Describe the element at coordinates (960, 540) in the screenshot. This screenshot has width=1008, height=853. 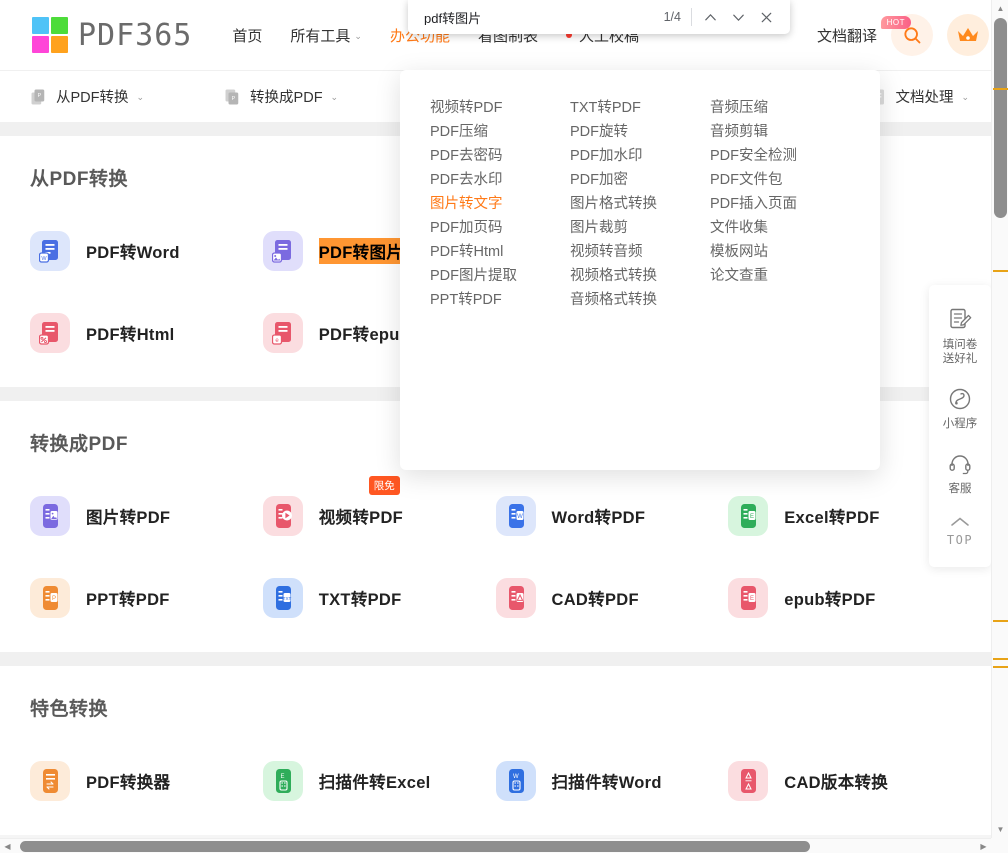
I see `rail-label: TOP` at that location.